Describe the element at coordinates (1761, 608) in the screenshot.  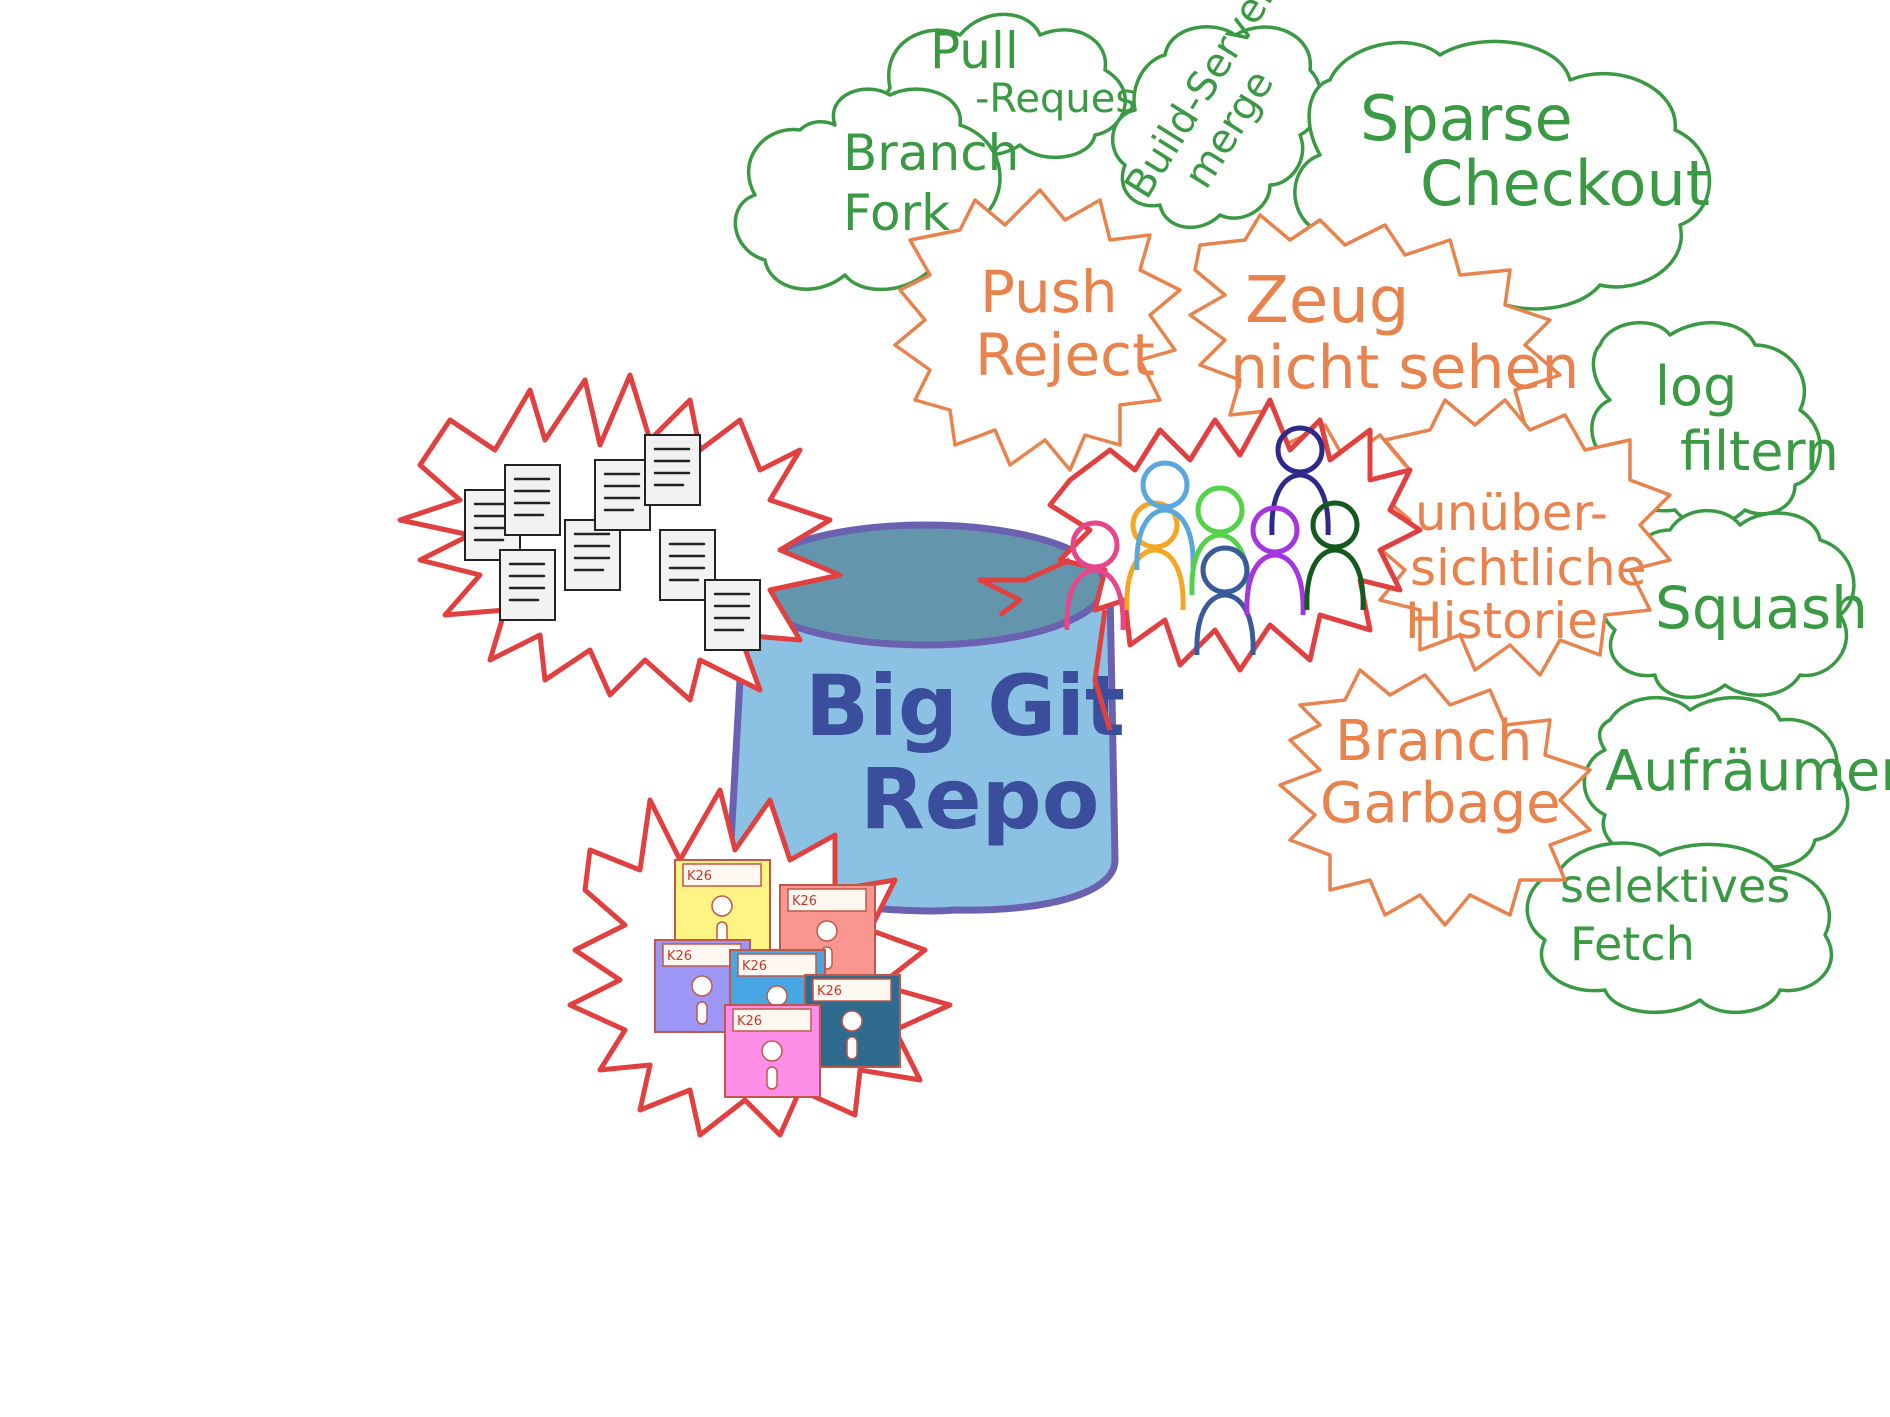
I see `cloud-squash-line1: Squash` at that location.